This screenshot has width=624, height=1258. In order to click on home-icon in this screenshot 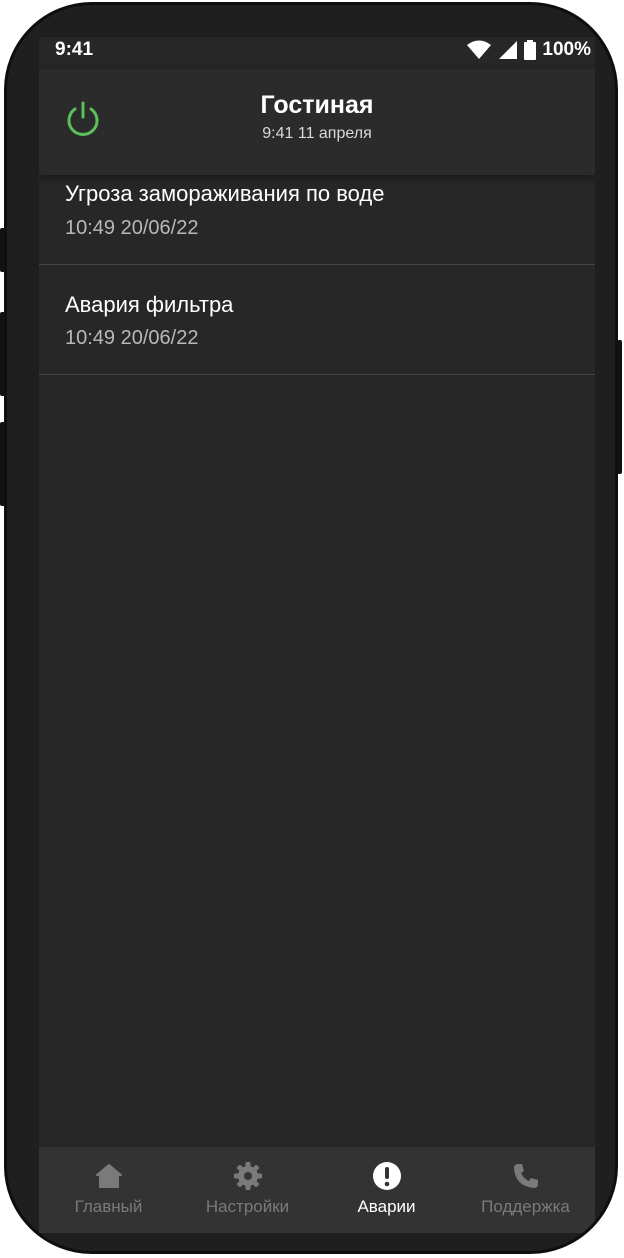, I will do `click(108, 1176)`.